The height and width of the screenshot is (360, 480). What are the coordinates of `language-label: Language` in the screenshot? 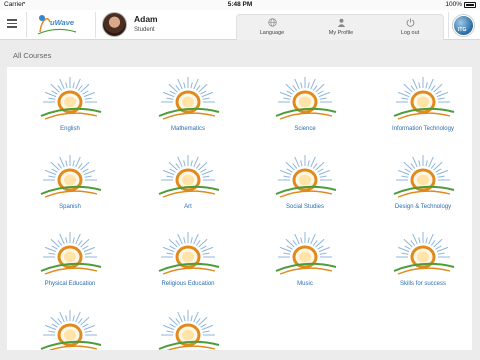 It's located at (272, 33).